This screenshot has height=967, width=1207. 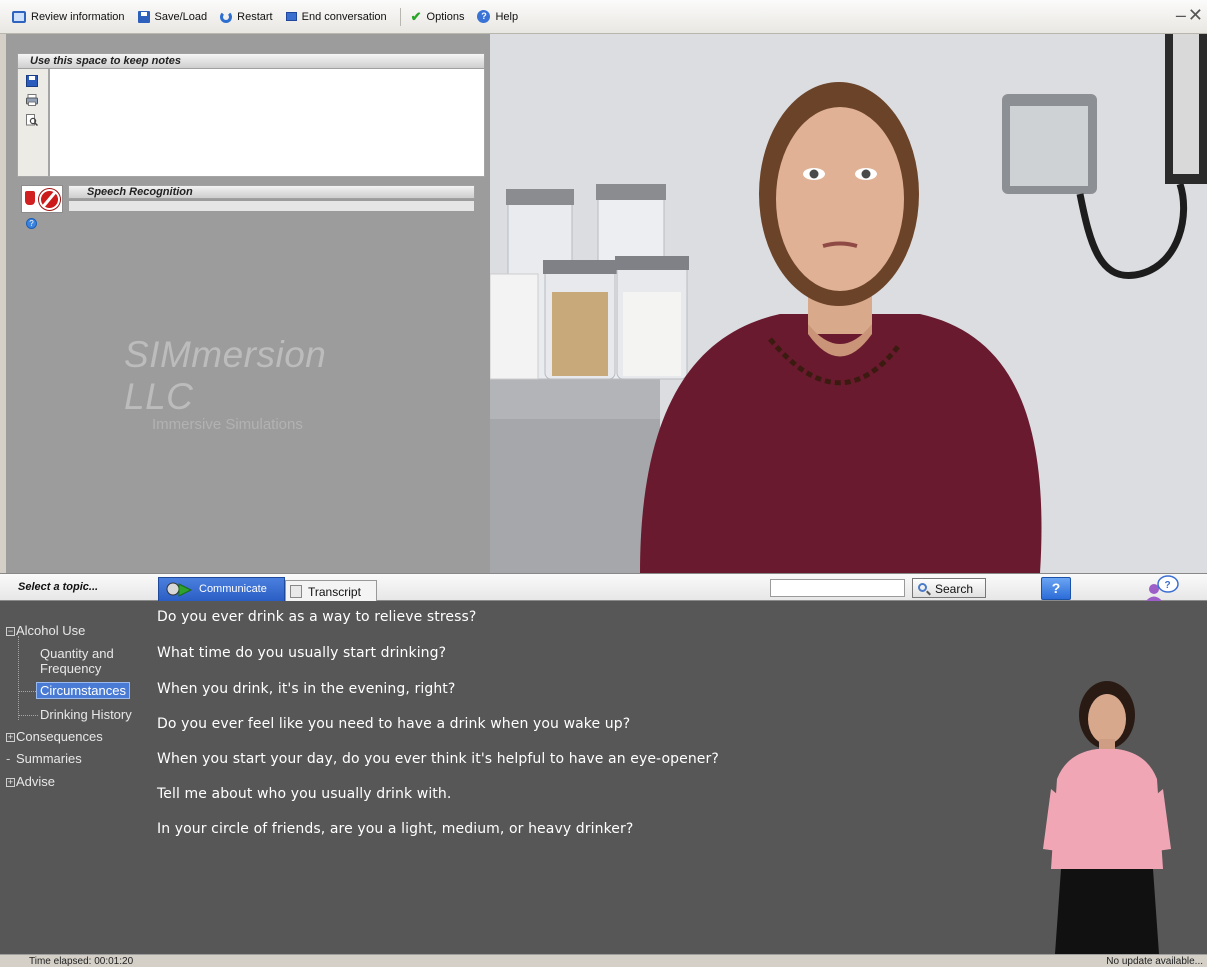 I want to click on help-icon: ?, so click(x=484, y=16).